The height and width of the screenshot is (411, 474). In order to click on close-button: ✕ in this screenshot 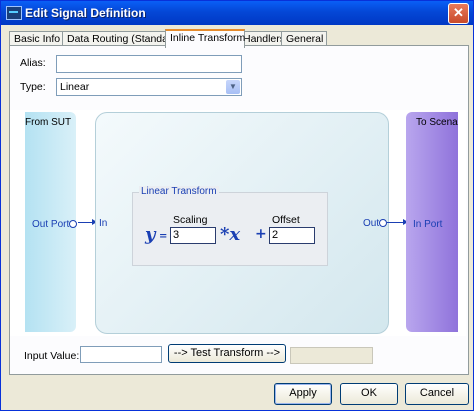, I will do `click(458, 13)`.